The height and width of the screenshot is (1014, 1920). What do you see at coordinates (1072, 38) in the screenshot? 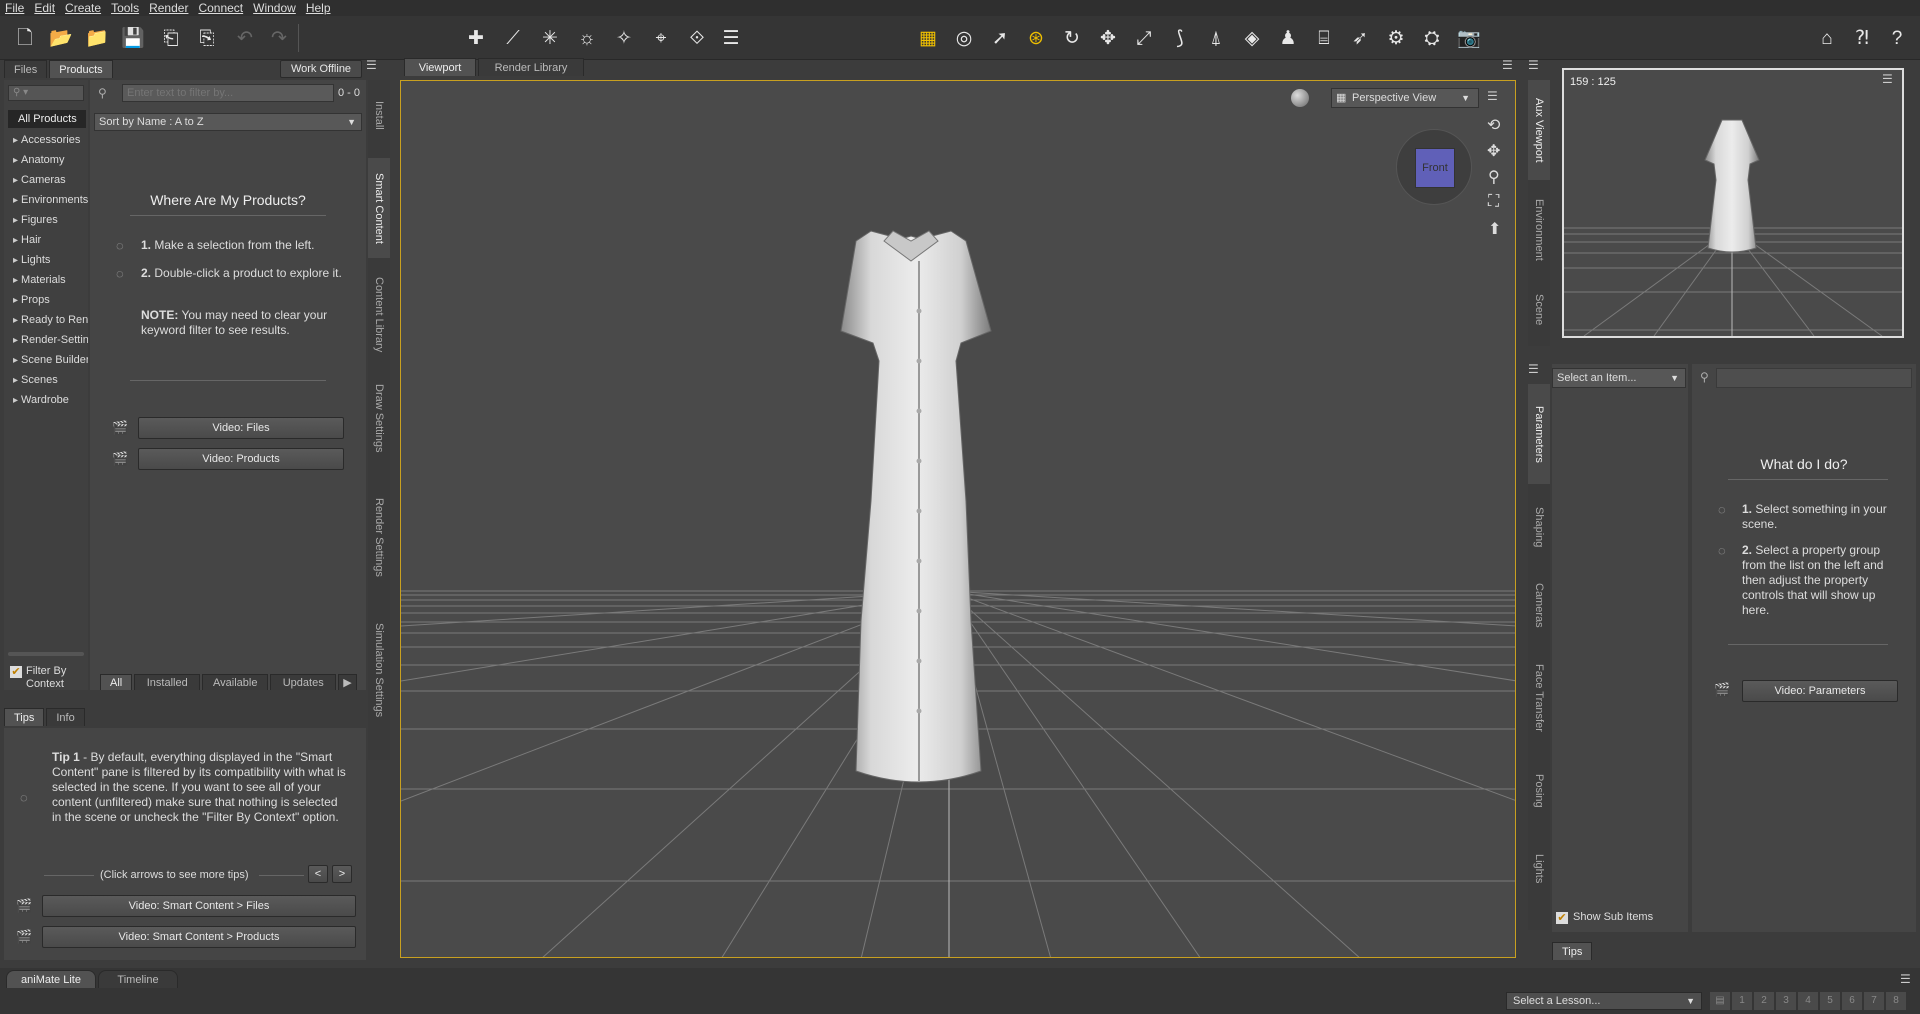
I see `rotate-icon: ↻` at bounding box center [1072, 38].